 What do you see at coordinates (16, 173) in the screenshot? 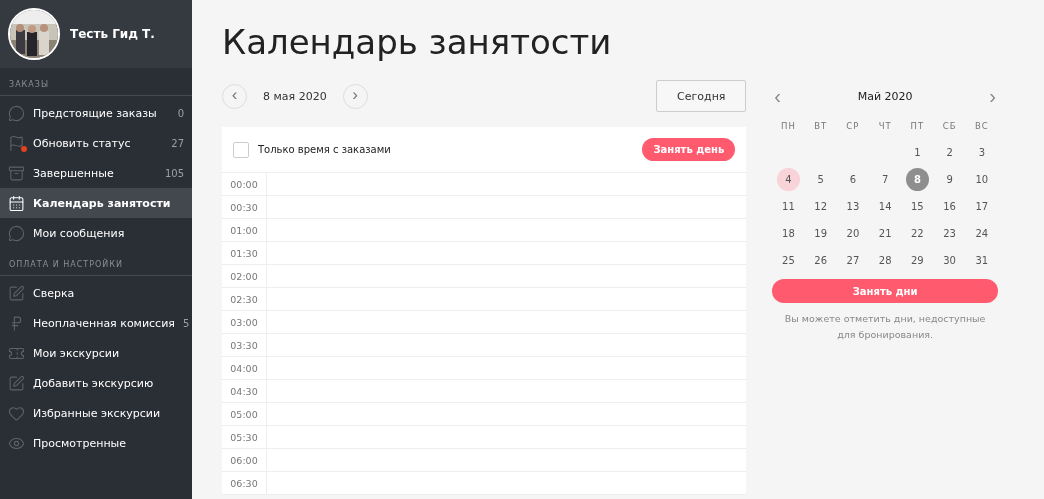
I see `archive-icon` at bounding box center [16, 173].